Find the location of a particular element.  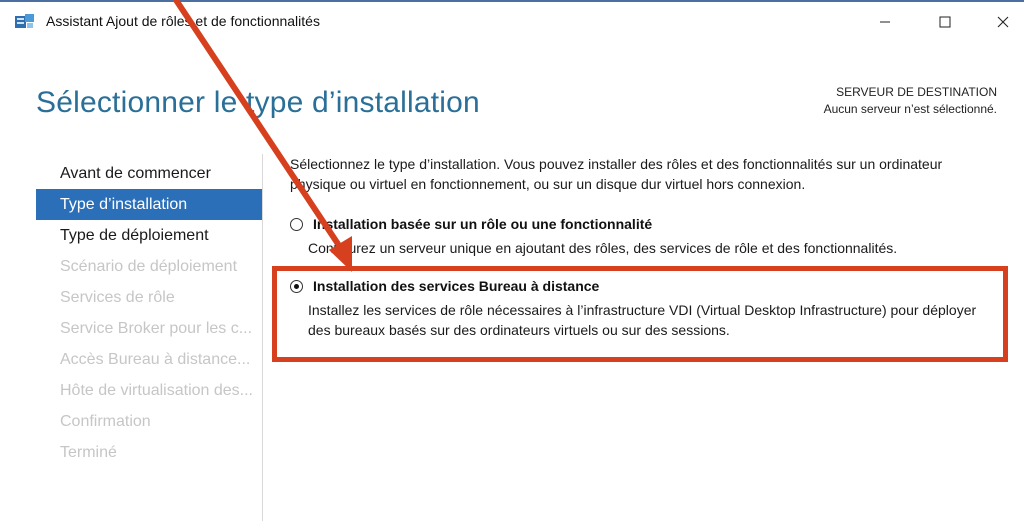

page-title: Sélectionner le type d’installation is located at coordinates (258, 102).